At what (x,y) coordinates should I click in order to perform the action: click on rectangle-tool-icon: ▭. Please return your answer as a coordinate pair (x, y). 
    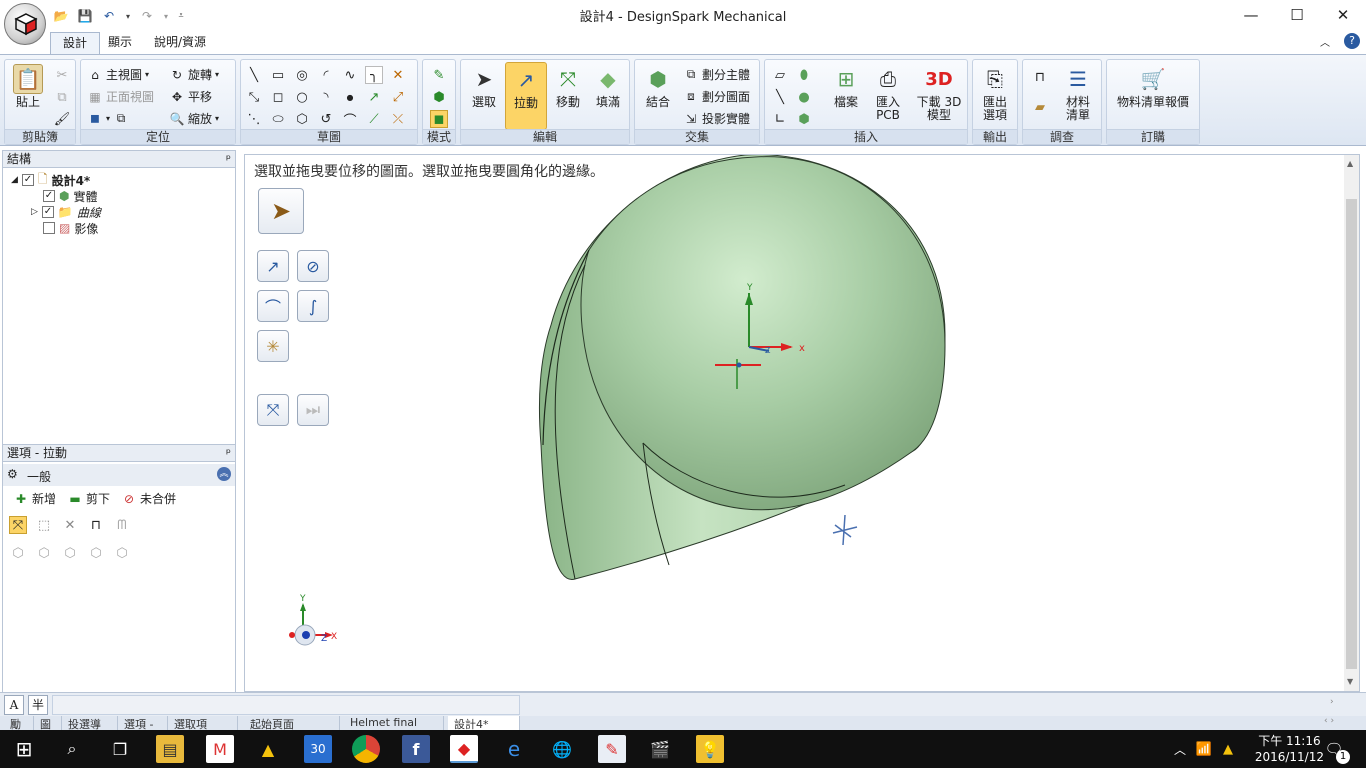
    Looking at the image, I should click on (278, 75).